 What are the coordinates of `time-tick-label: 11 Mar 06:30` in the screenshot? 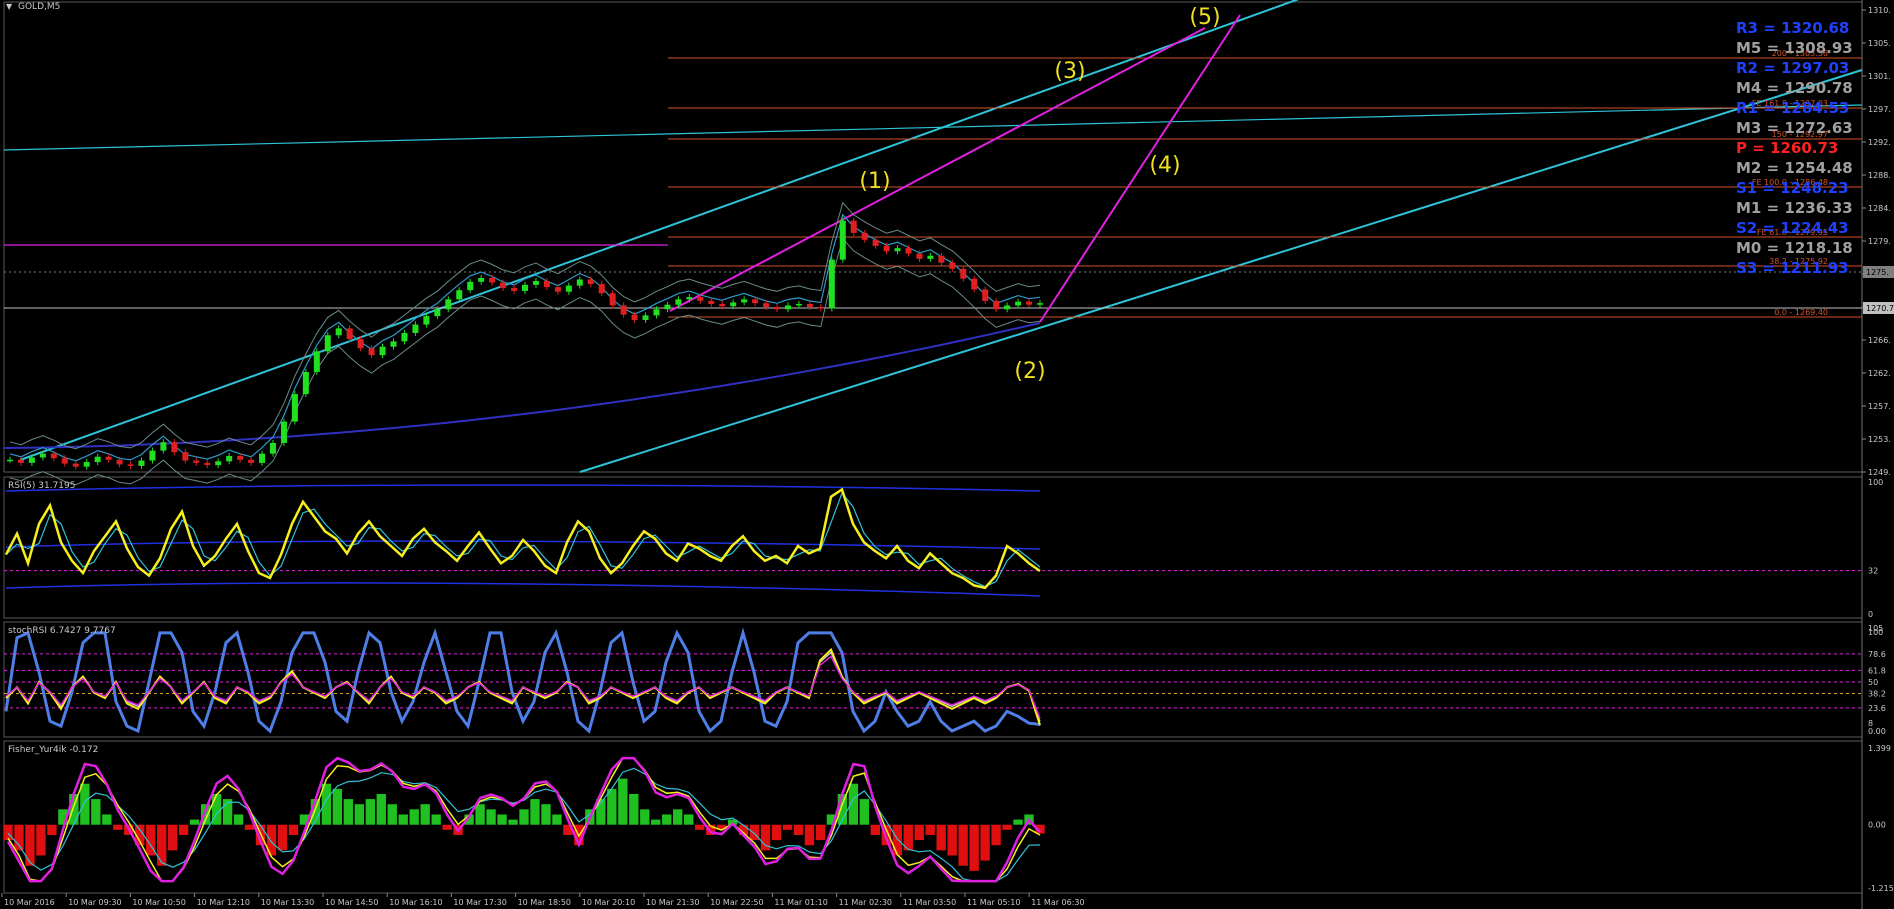 It's located at (1057, 902).